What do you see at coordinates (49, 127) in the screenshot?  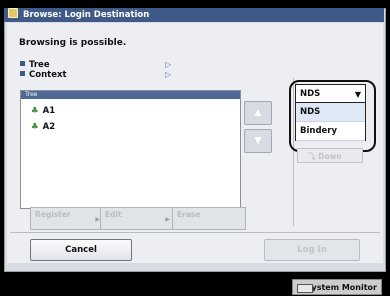 I see `tree-item-label: A2` at bounding box center [49, 127].